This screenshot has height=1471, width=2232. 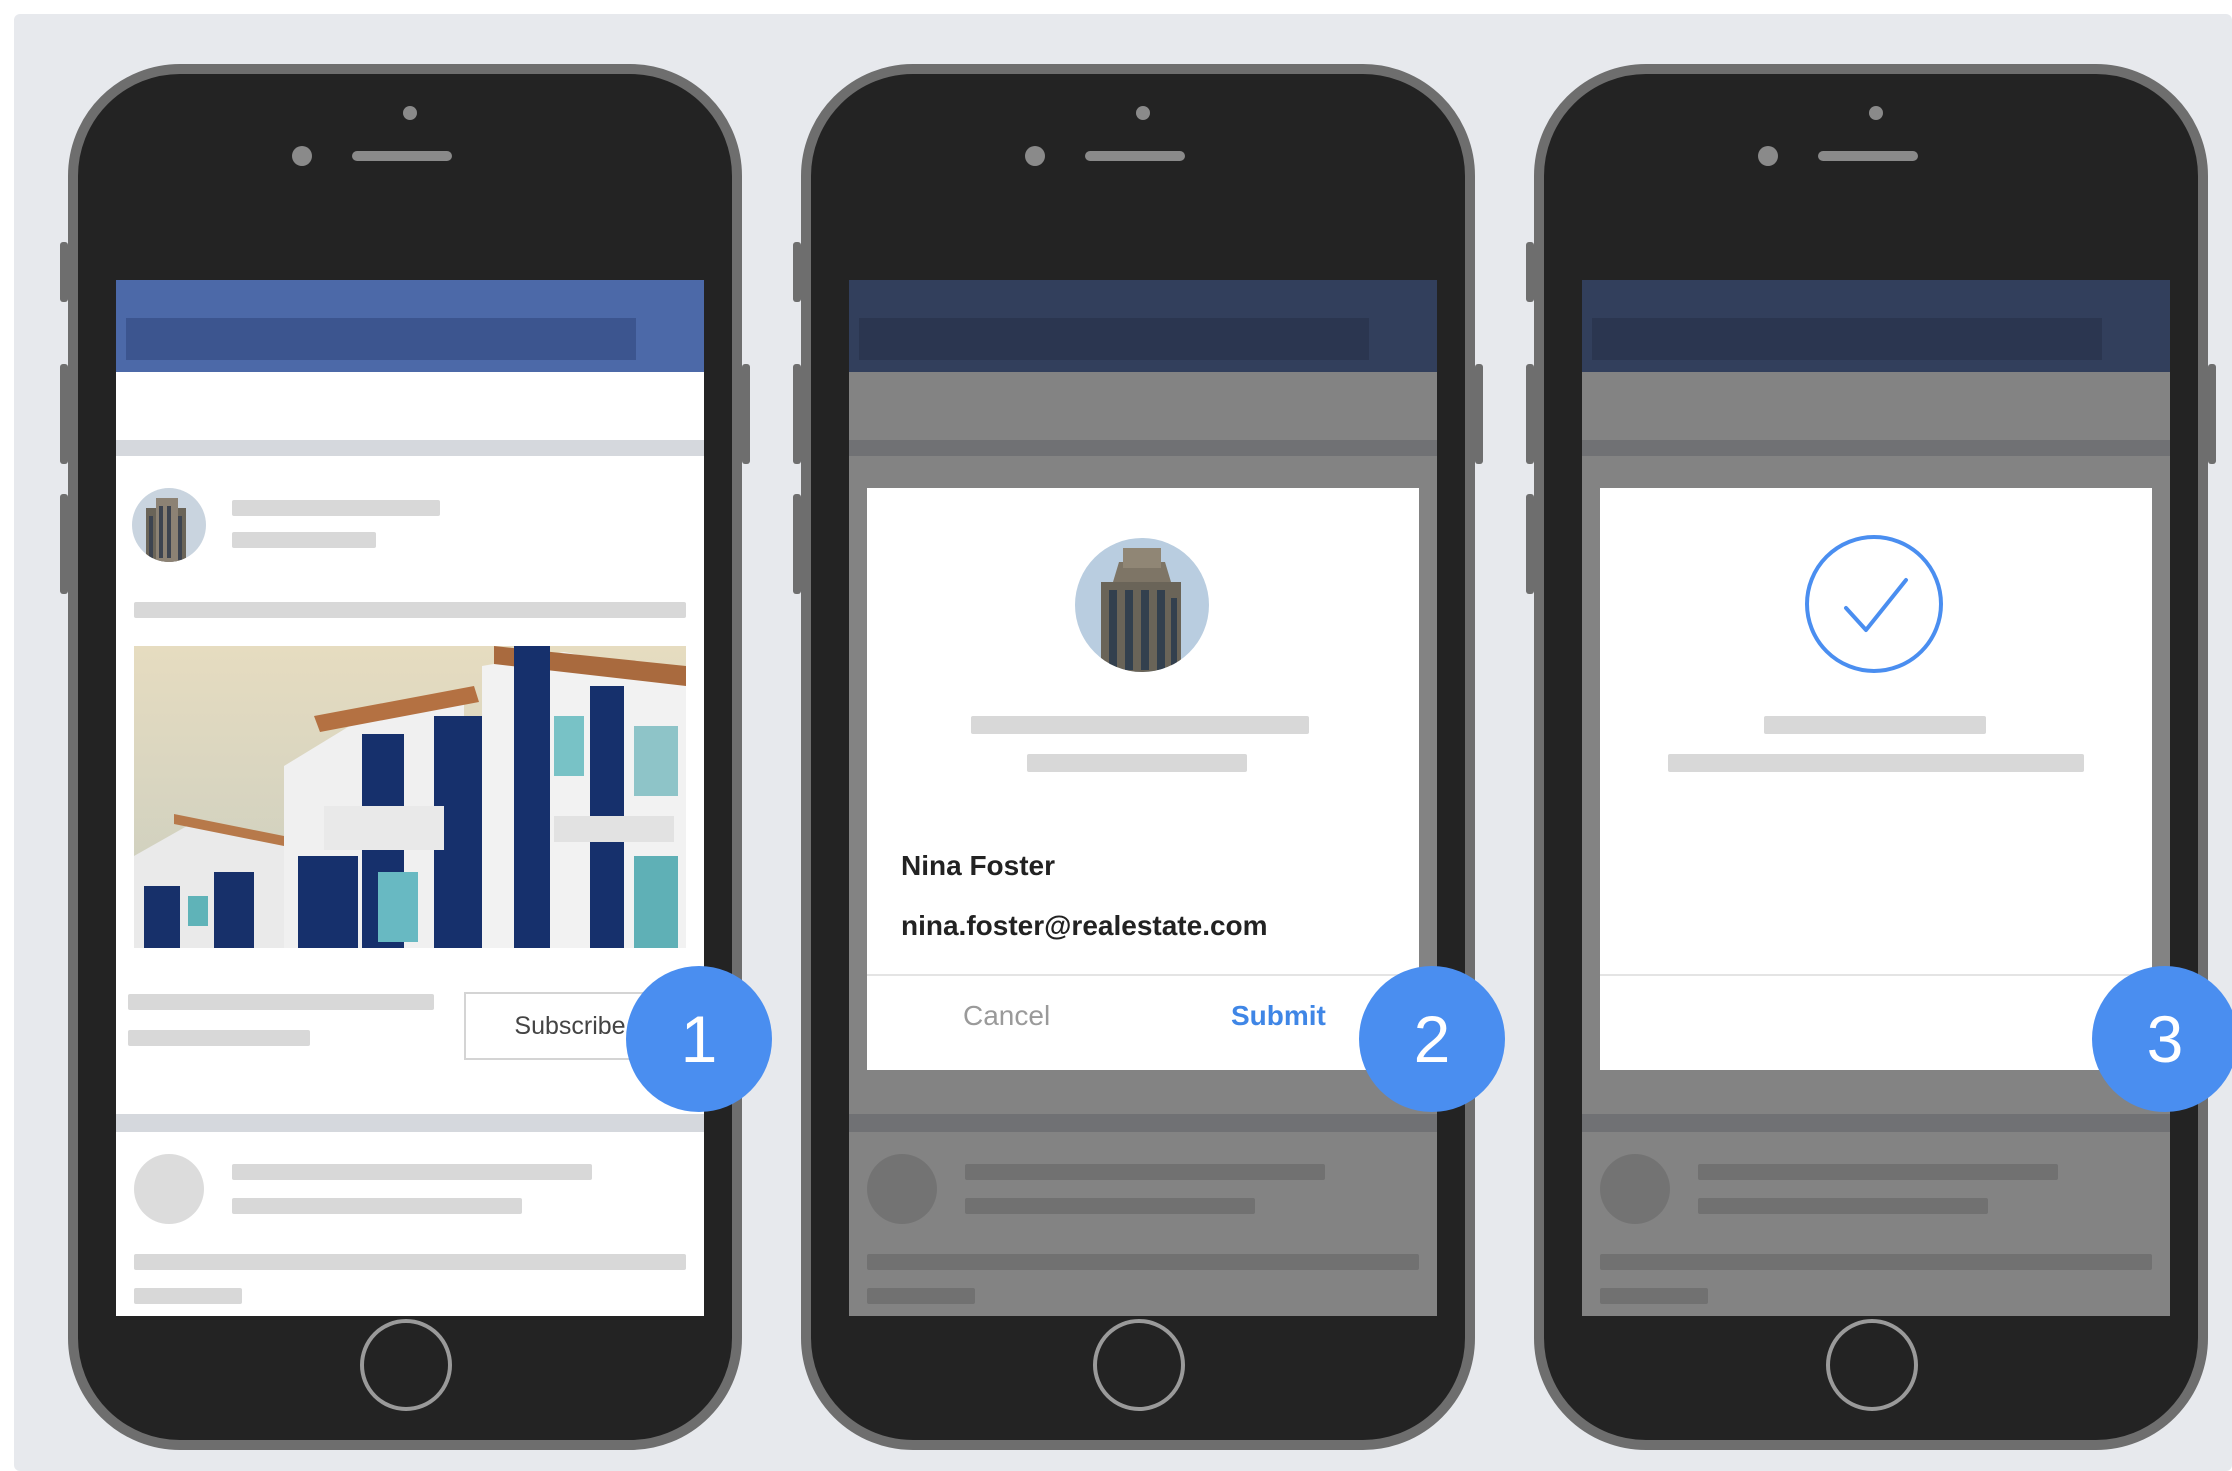 What do you see at coordinates (169, 525) in the screenshot?
I see `post-author-avatar` at bounding box center [169, 525].